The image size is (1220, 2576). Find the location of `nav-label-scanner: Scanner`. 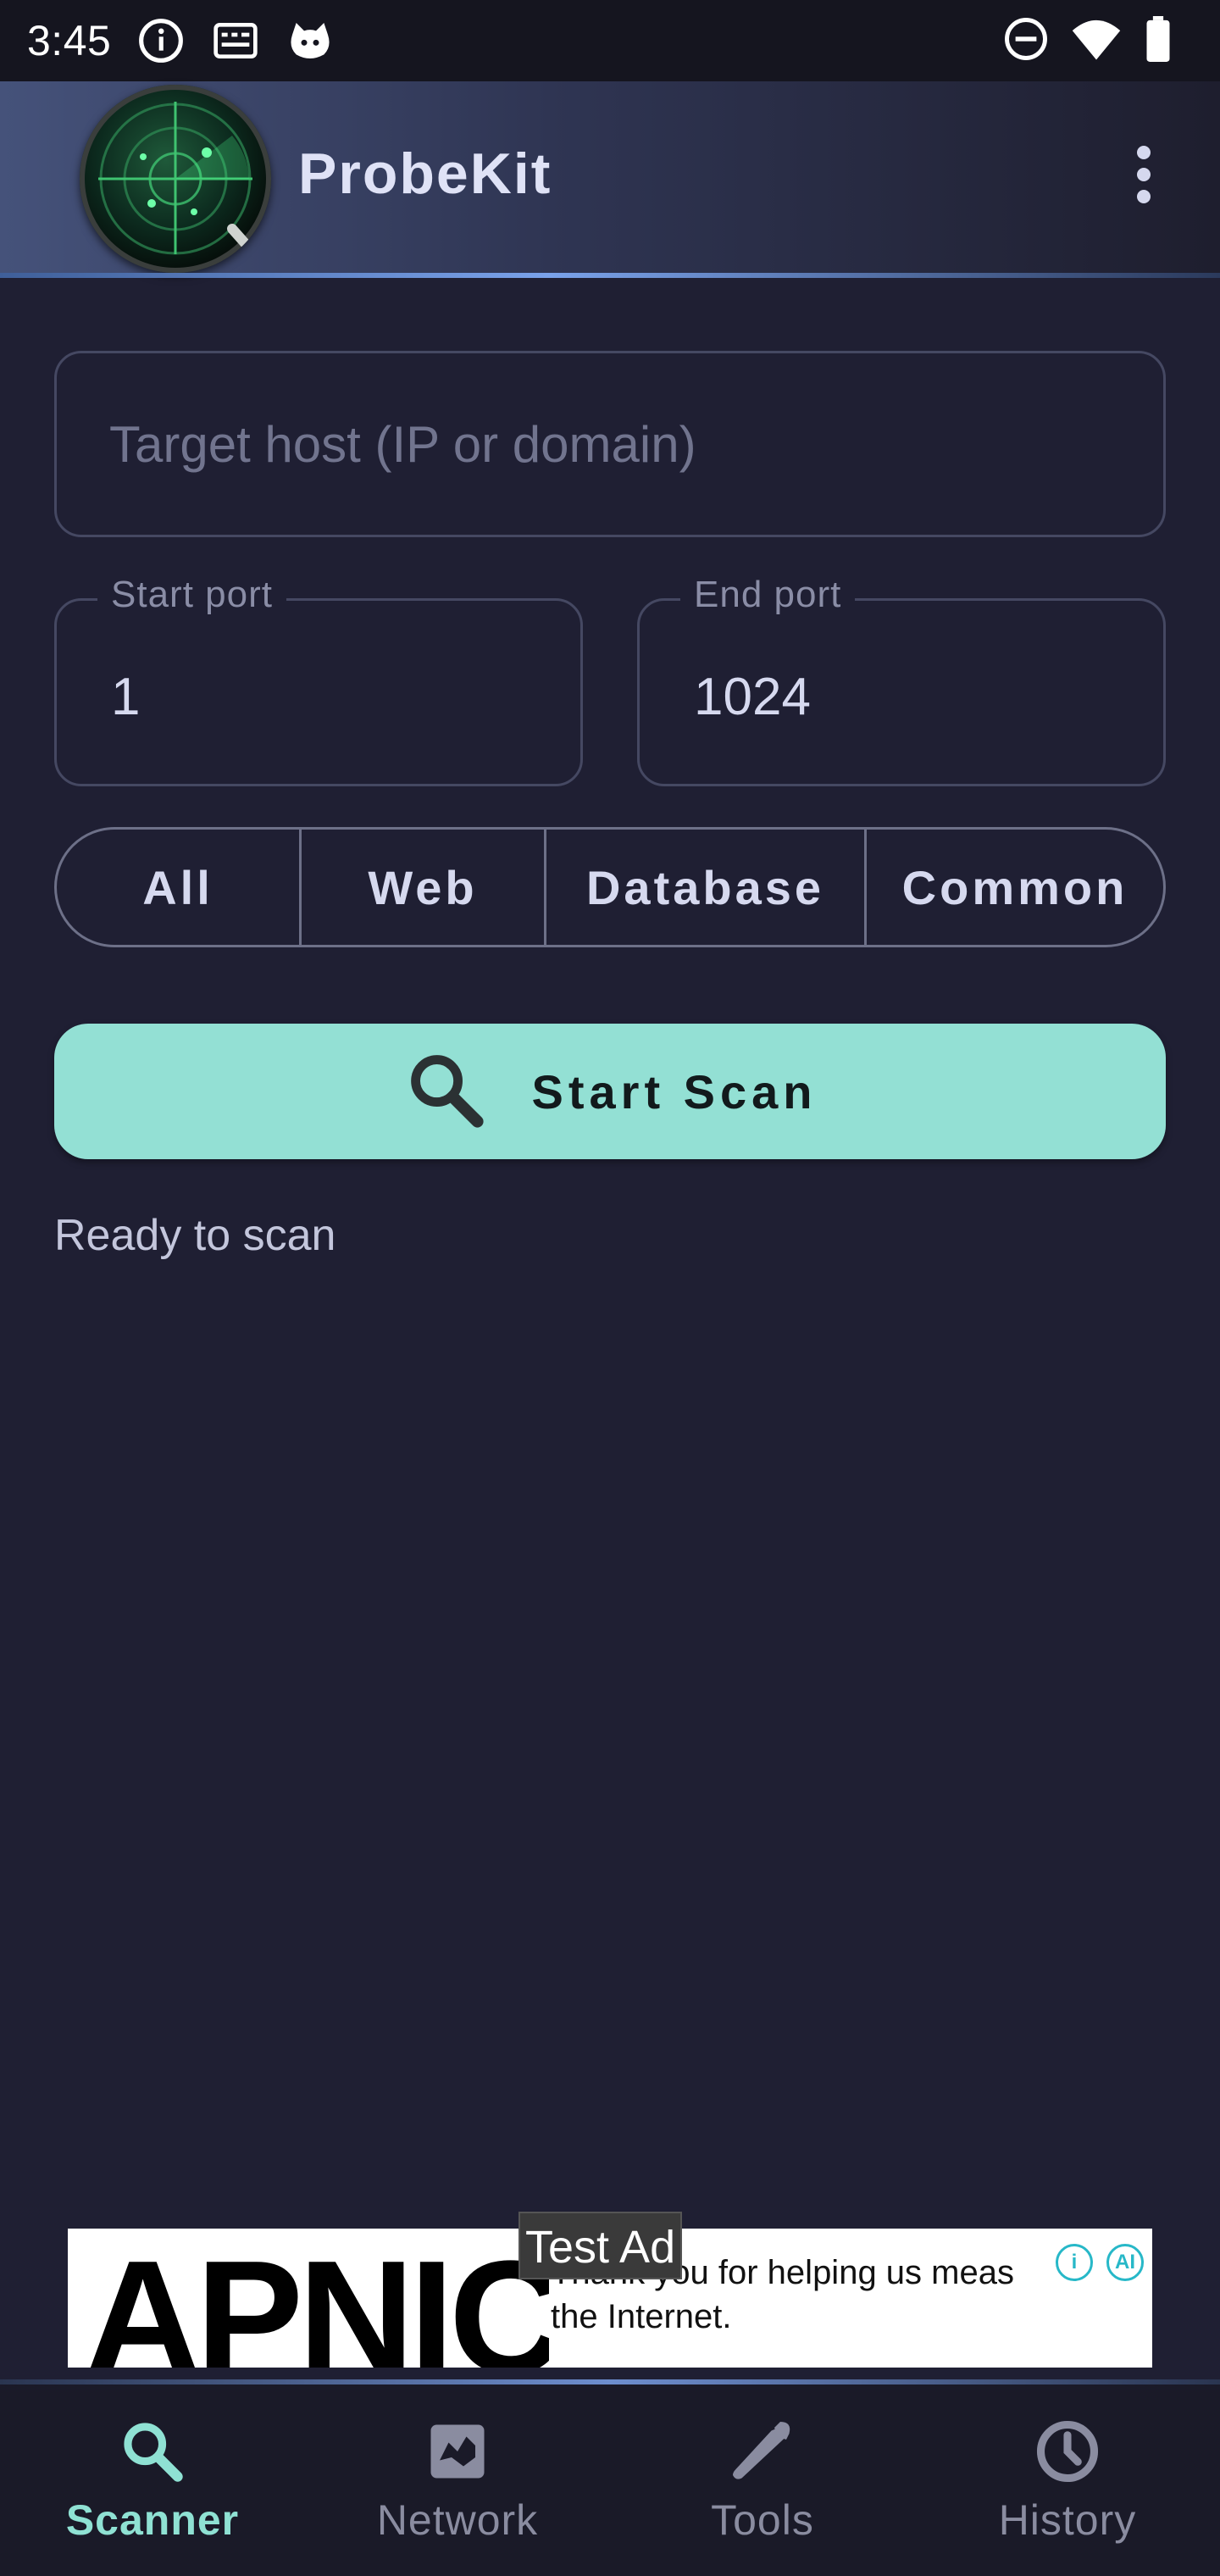

nav-label-scanner: Scanner is located at coordinates (152, 2520).